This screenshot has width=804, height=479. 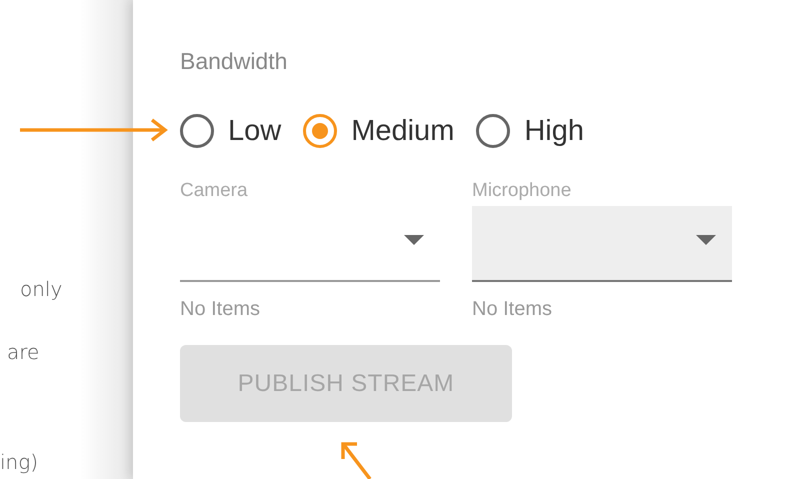 I want to click on bandwidth-label: Bandwidth, so click(x=234, y=62).